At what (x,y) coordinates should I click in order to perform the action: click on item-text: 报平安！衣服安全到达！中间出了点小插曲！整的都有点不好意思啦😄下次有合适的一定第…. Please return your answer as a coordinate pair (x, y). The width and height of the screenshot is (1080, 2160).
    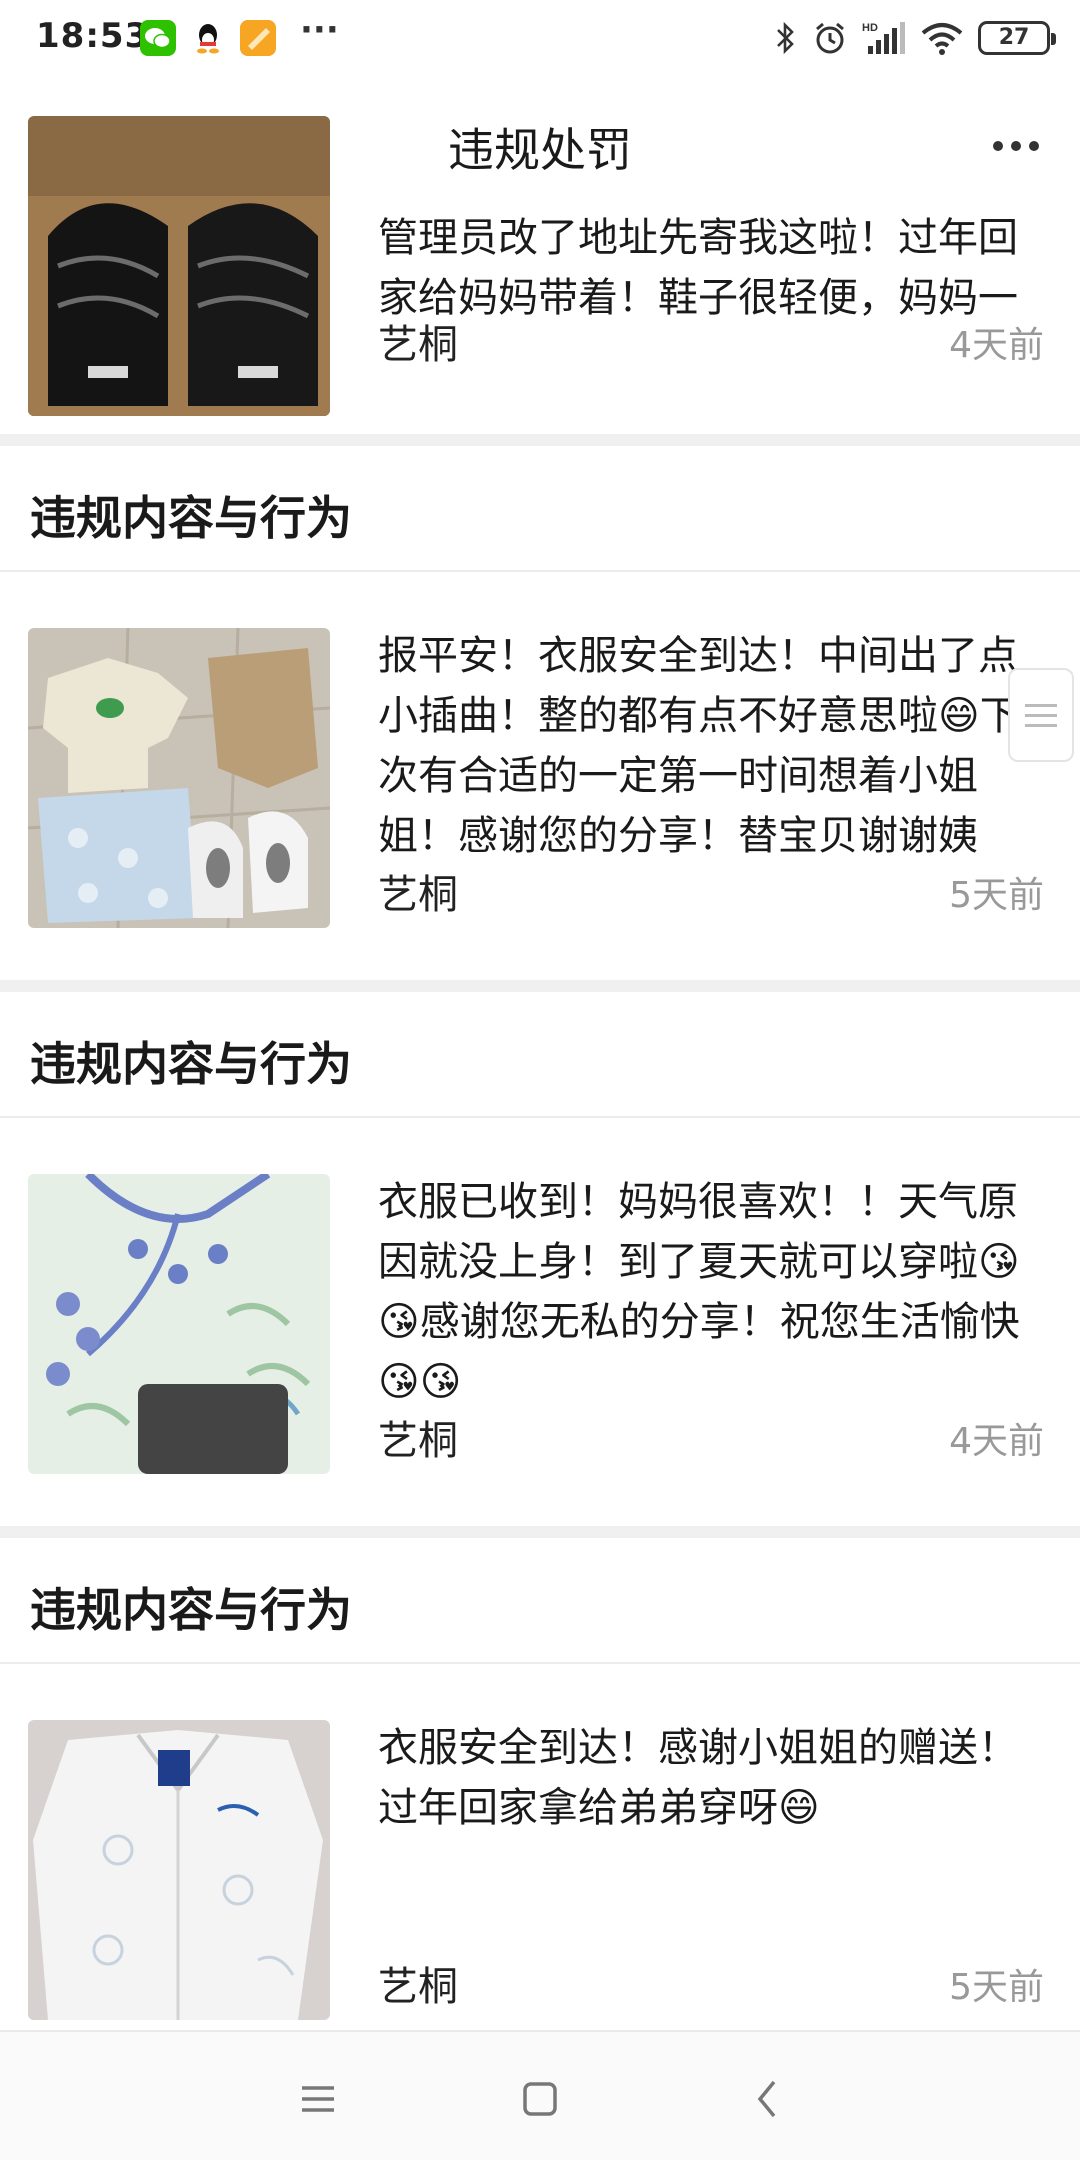
    Looking at the image, I should click on (699, 746).